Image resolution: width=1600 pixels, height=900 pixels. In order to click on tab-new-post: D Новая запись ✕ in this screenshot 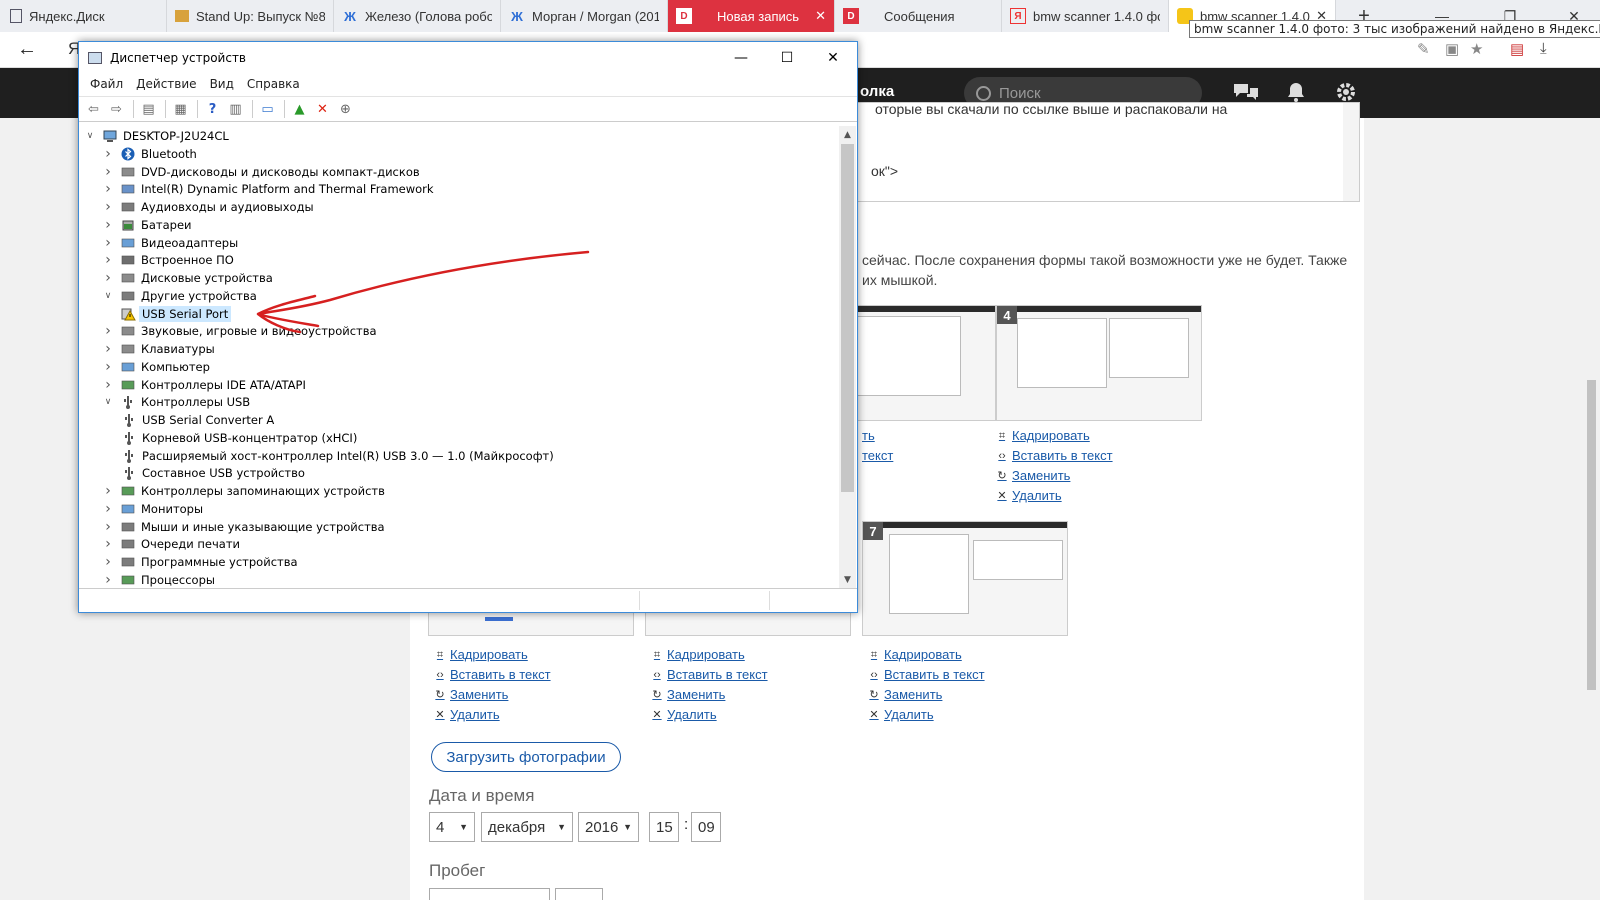, I will do `click(751, 16)`.